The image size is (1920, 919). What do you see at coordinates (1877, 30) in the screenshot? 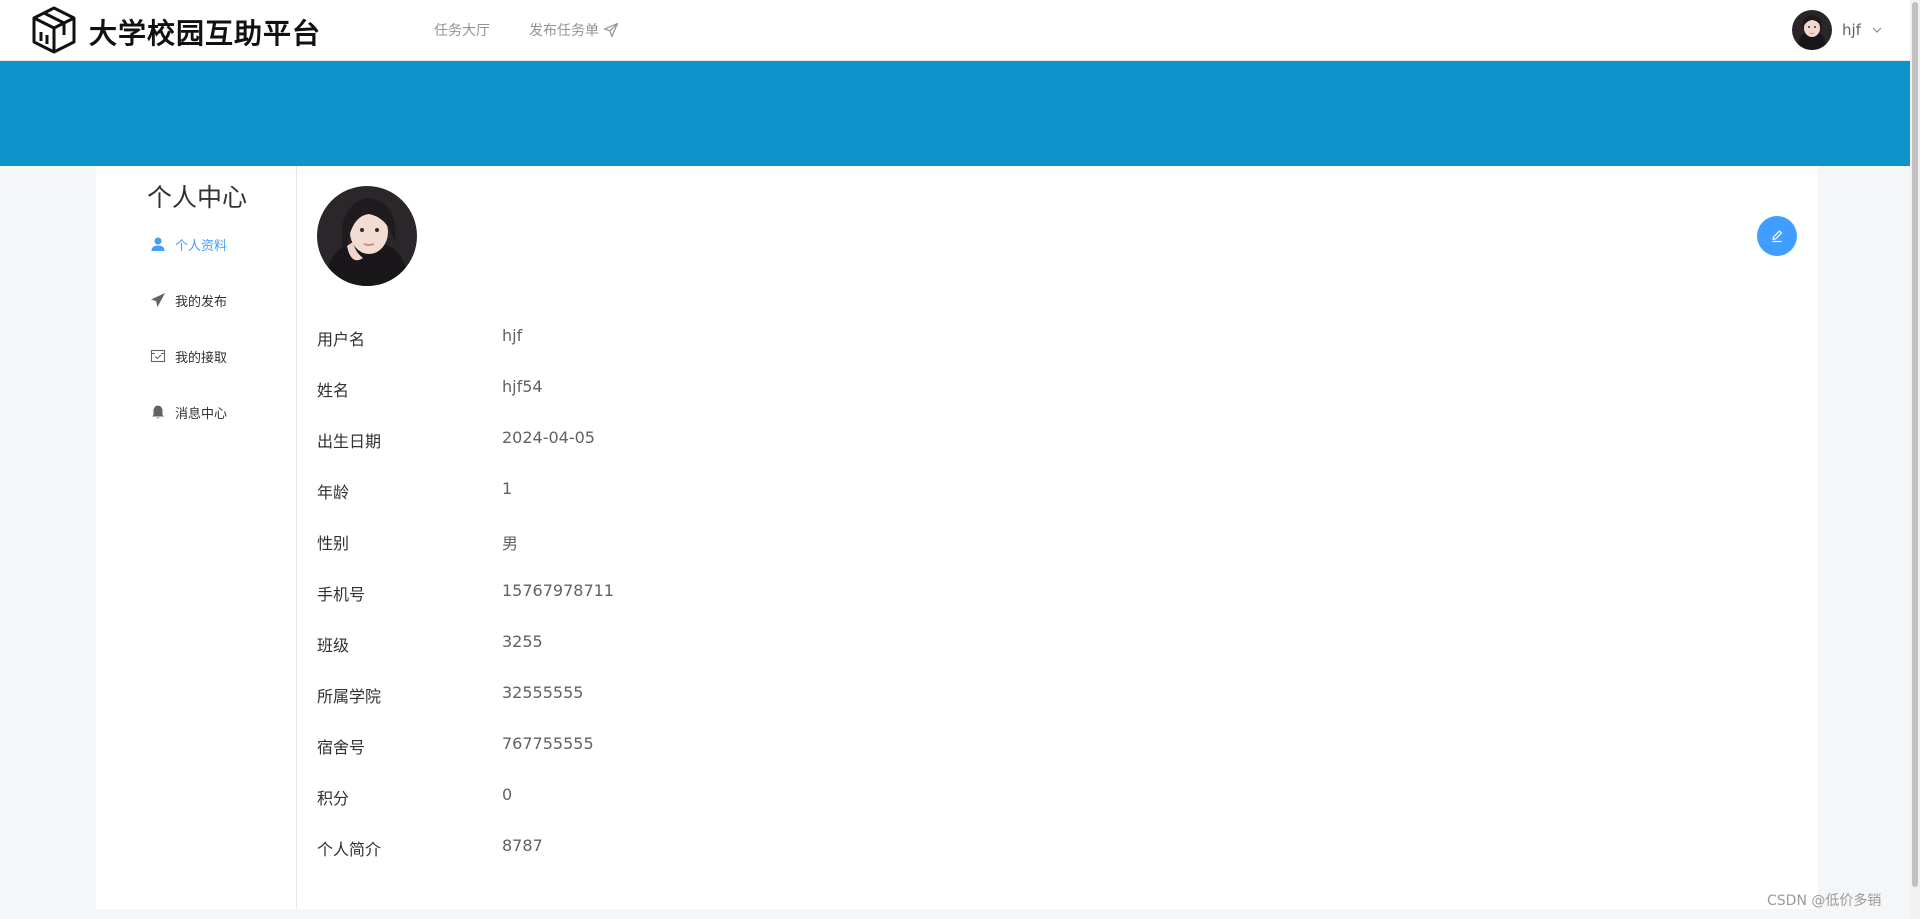
I see `chevron-down-icon` at bounding box center [1877, 30].